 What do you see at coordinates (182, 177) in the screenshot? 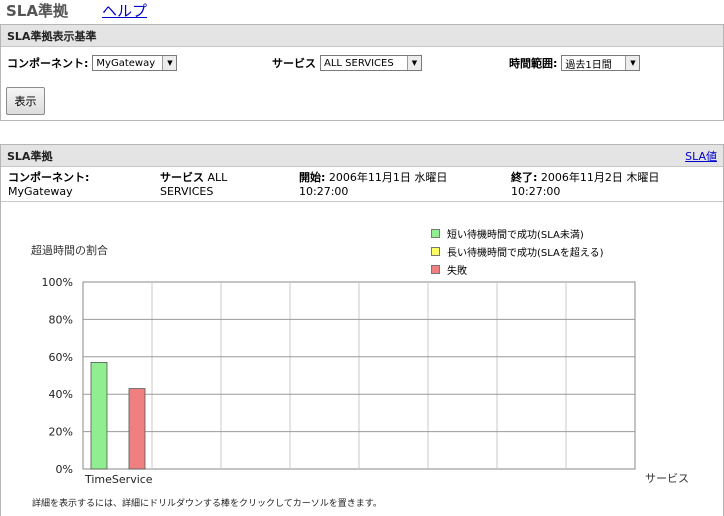
I see `info-service-label: サービス` at bounding box center [182, 177].